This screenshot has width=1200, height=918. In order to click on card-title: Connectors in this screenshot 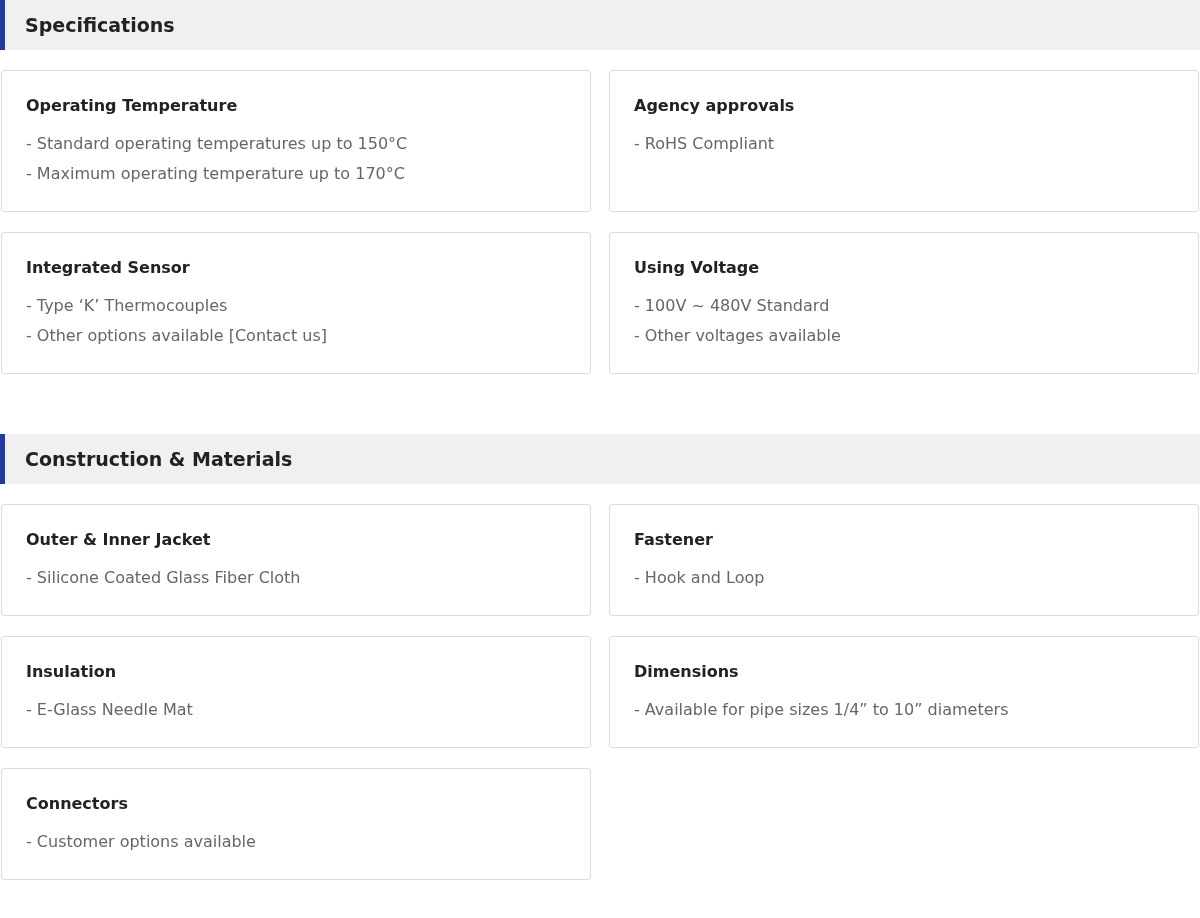, I will do `click(77, 804)`.